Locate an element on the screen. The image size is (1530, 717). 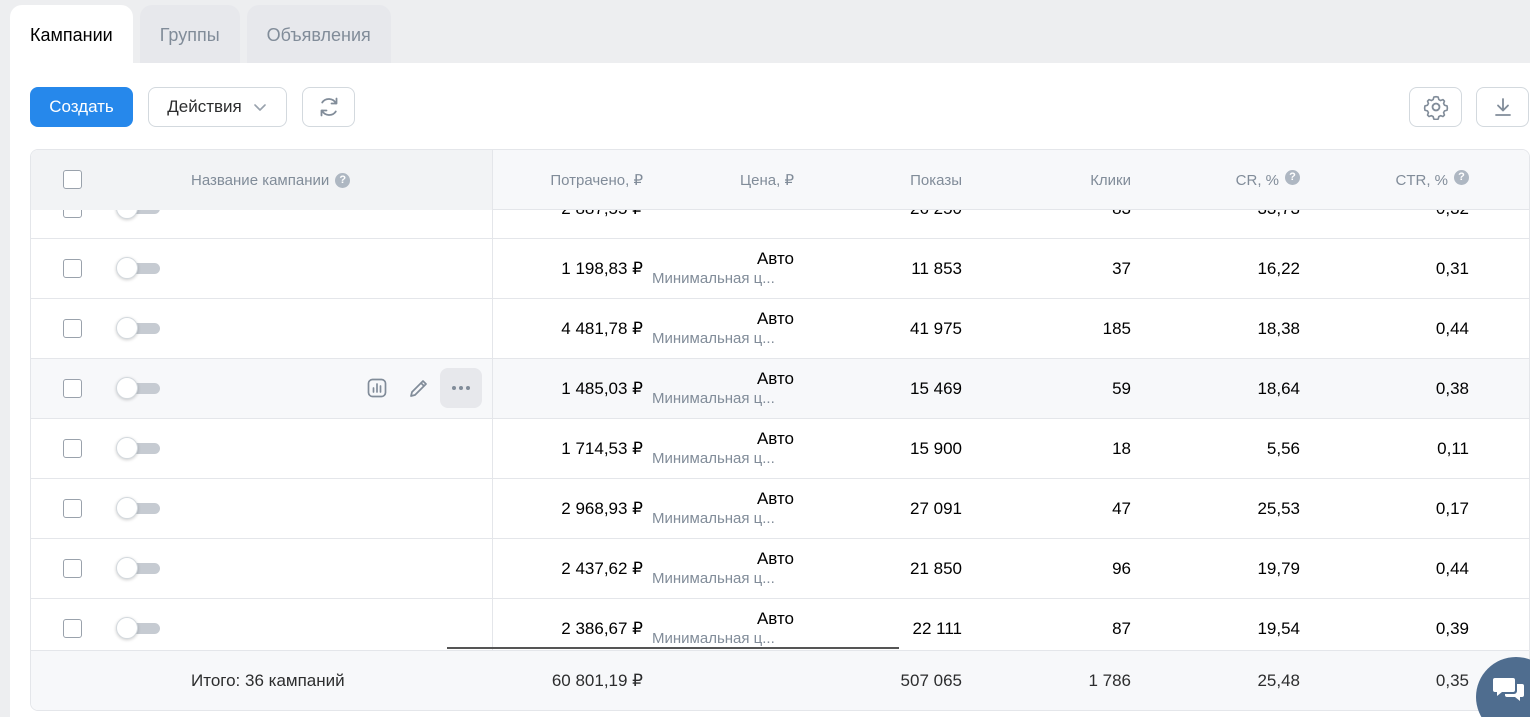
cell-spent: 1 198,83 ₽ is located at coordinates (602, 268).